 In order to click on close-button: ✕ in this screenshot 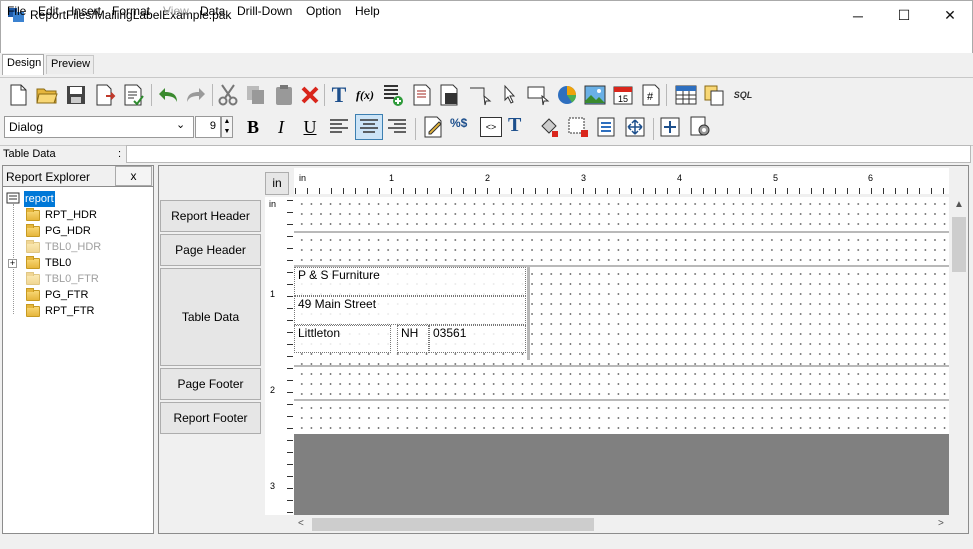, I will do `click(950, 15)`.